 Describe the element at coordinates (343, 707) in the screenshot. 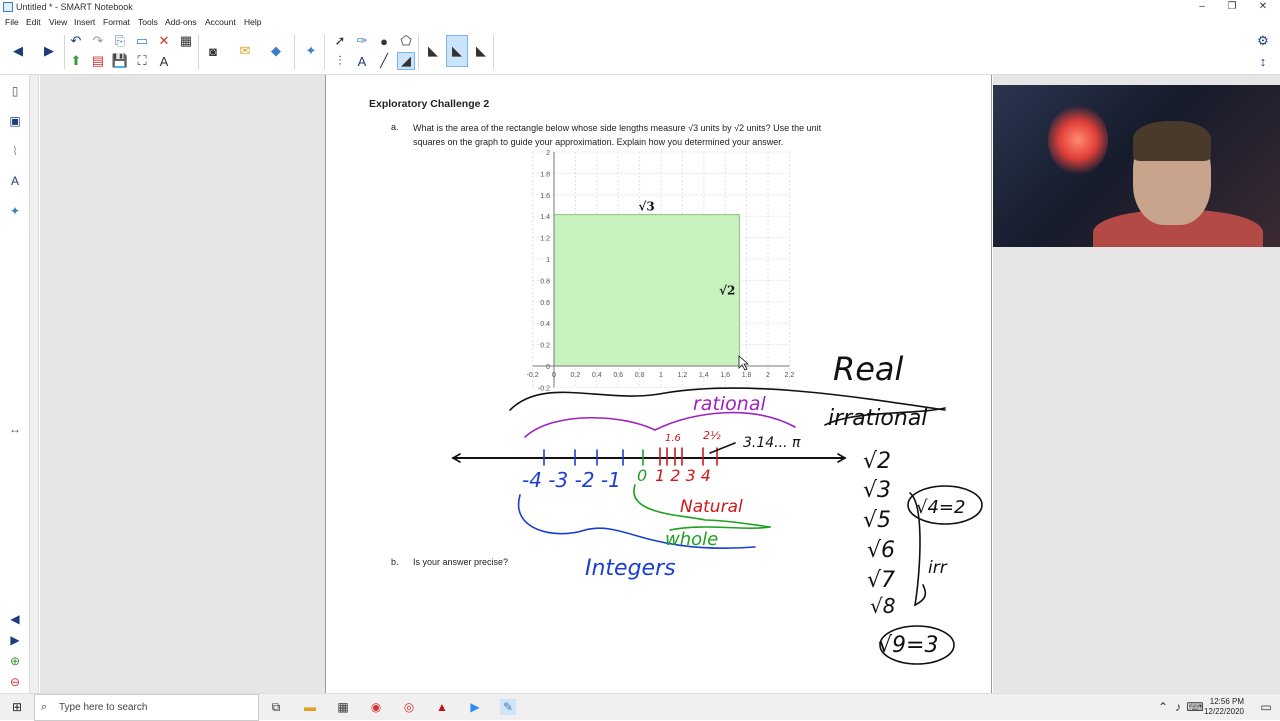

I see `calculator-icon: ▦` at that location.